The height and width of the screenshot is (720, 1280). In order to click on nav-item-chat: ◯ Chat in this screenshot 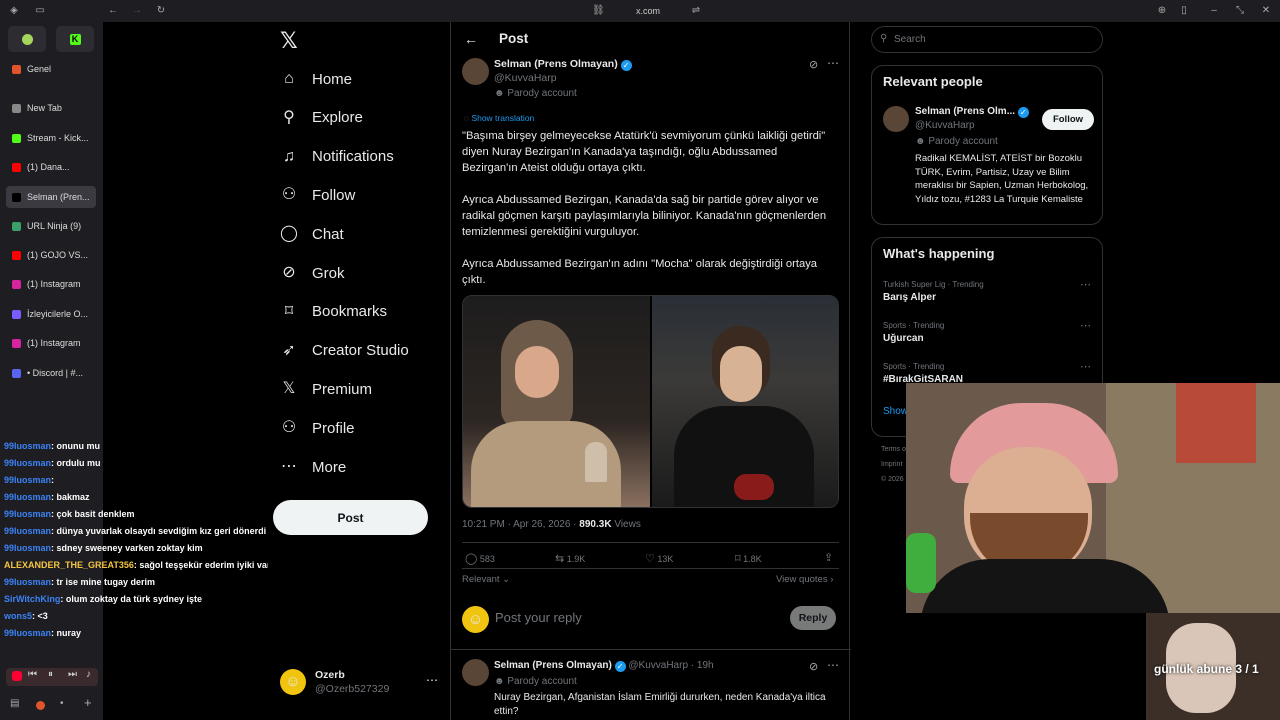, I will do `click(312, 234)`.